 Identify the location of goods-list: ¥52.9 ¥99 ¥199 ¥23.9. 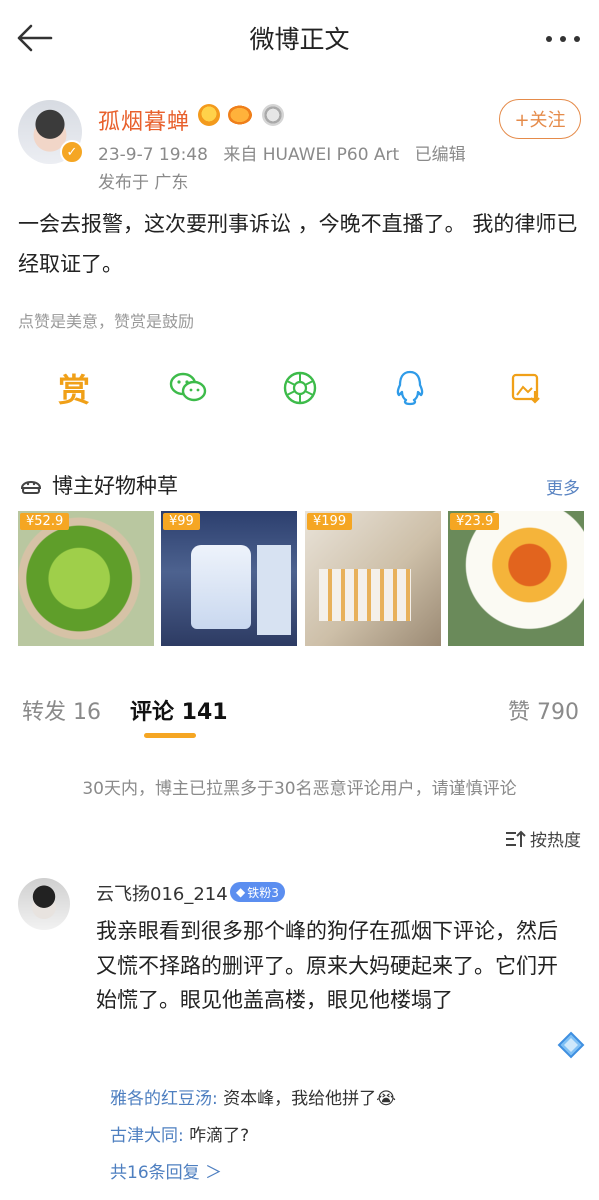
(301, 578).